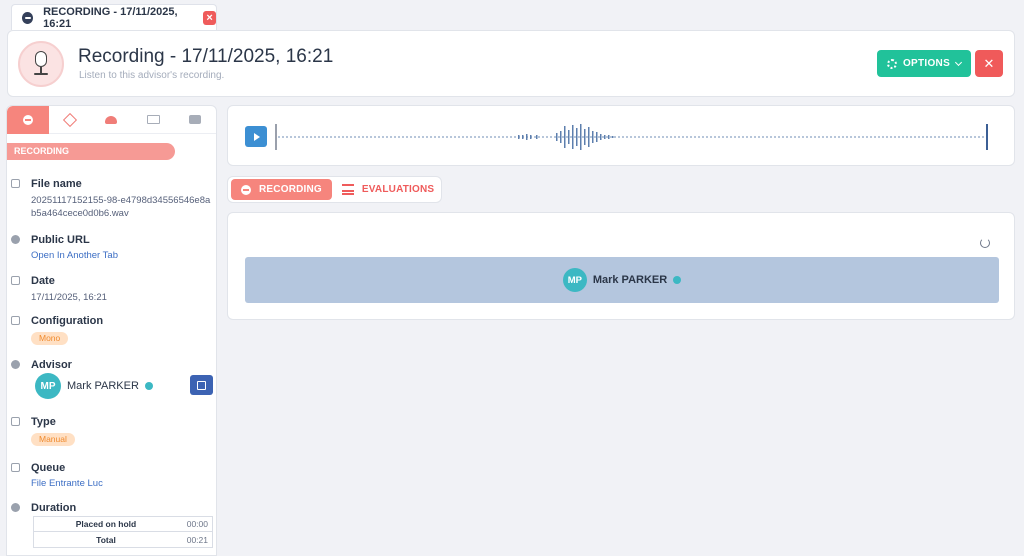  Describe the element at coordinates (398, 189) in the screenshot. I see `tab-label: EVALUATIONS` at that location.